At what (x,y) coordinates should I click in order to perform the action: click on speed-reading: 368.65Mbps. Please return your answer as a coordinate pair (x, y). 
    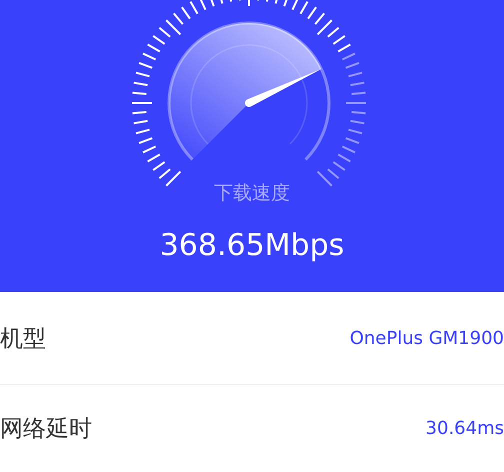
    Looking at the image, I should click on (252, 245).